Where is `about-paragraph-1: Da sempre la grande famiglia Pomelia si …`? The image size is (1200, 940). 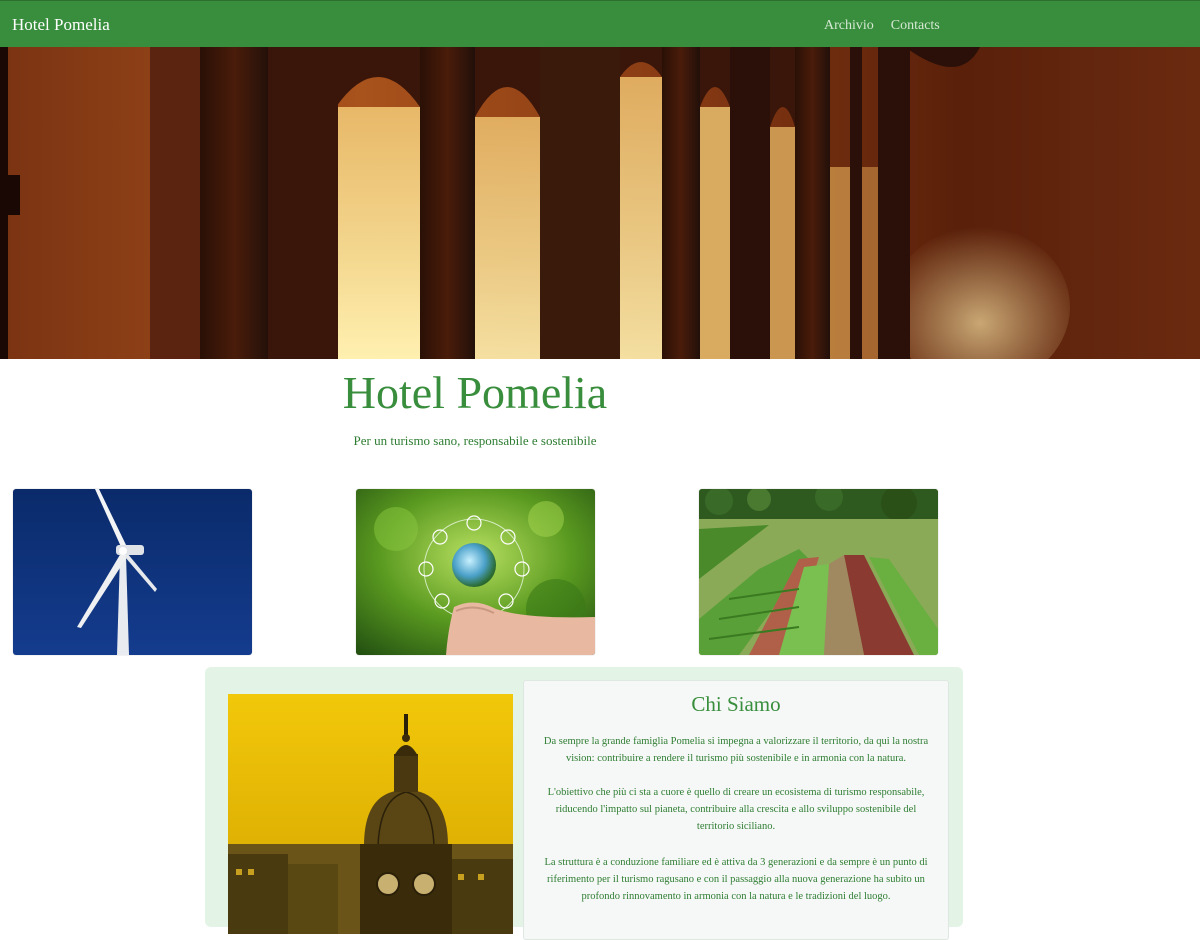
about-paragraph-1: Da sempre la grande famiglia Pomelia si … is located at coordinates (736, 750).